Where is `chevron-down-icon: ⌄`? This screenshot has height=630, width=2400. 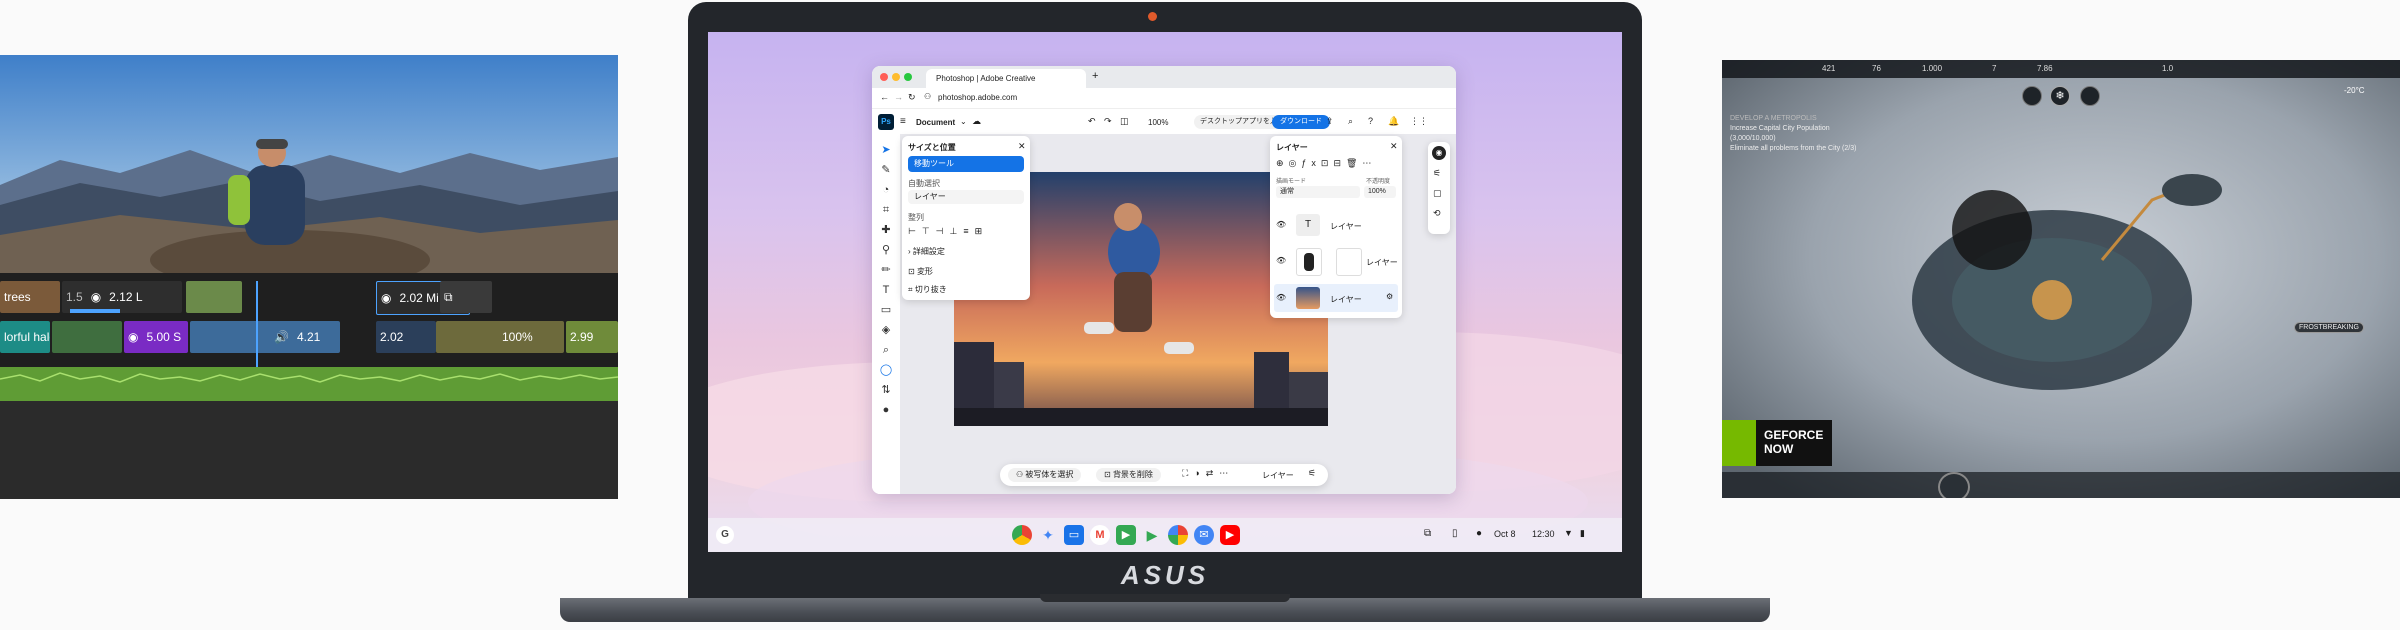 chevron-down-icon: ⌄ is located at coordinates (963, 121).